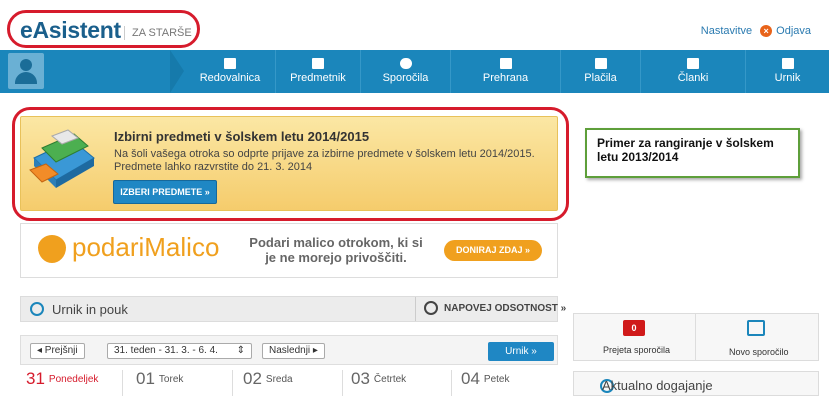  Describe the element at coordinates (600, 63) in the screenshot. I see `wallet-icon` at that location.